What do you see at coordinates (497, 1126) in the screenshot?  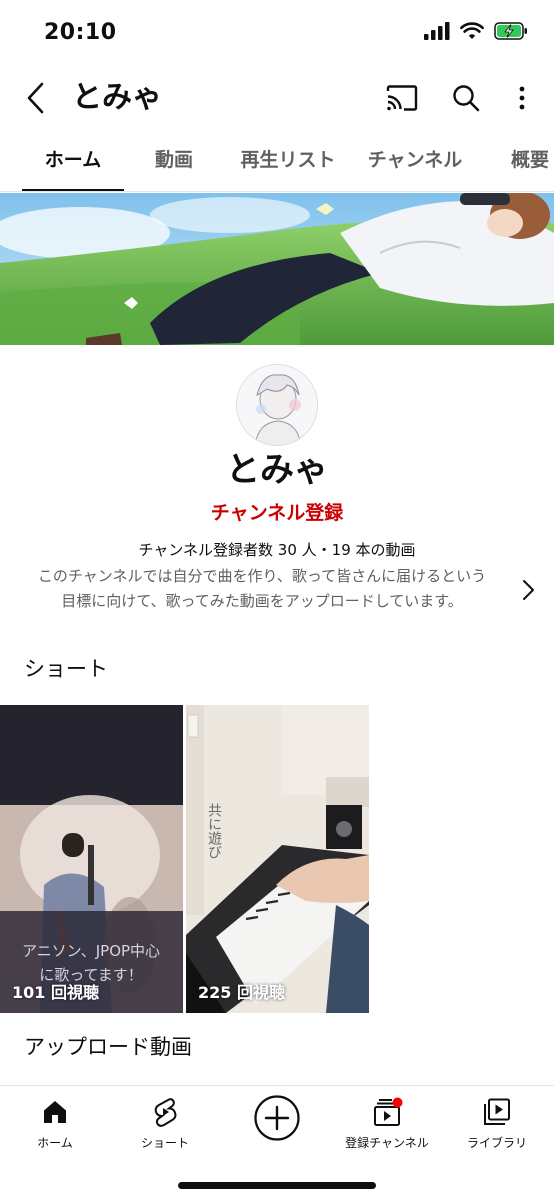 I see `nav-library: ライブラリ` at bounding box center [497, 1126].